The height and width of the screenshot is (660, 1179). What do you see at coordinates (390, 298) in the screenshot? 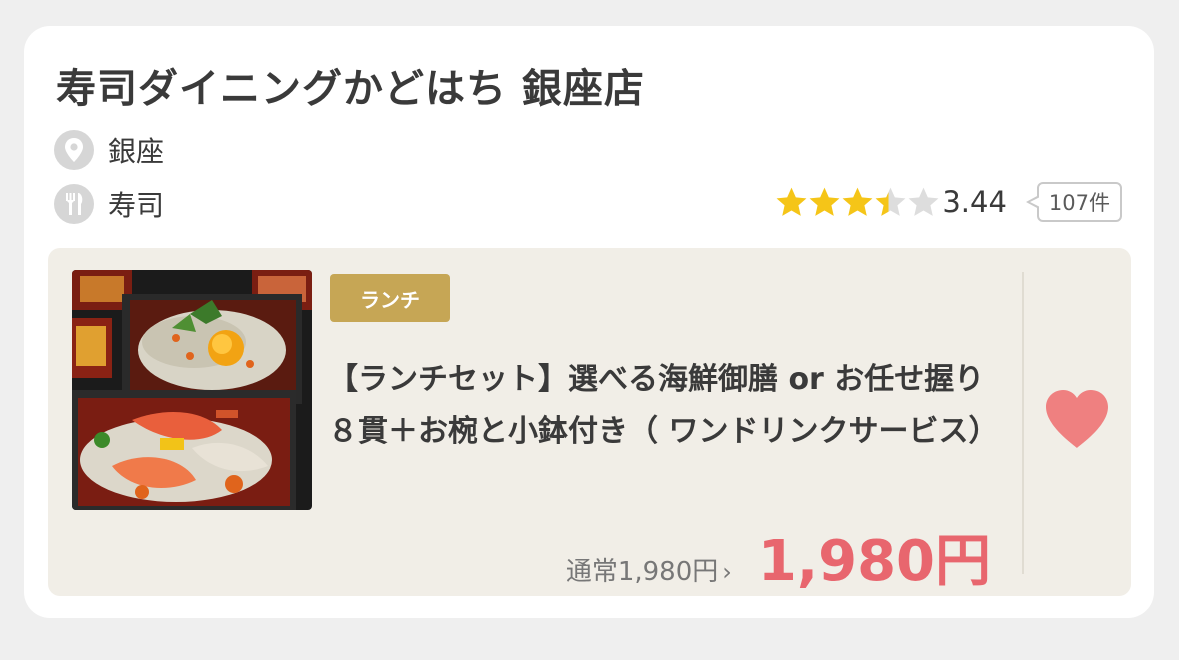
I see `plan-badge: ランチ` at bounding box center [390, 298].